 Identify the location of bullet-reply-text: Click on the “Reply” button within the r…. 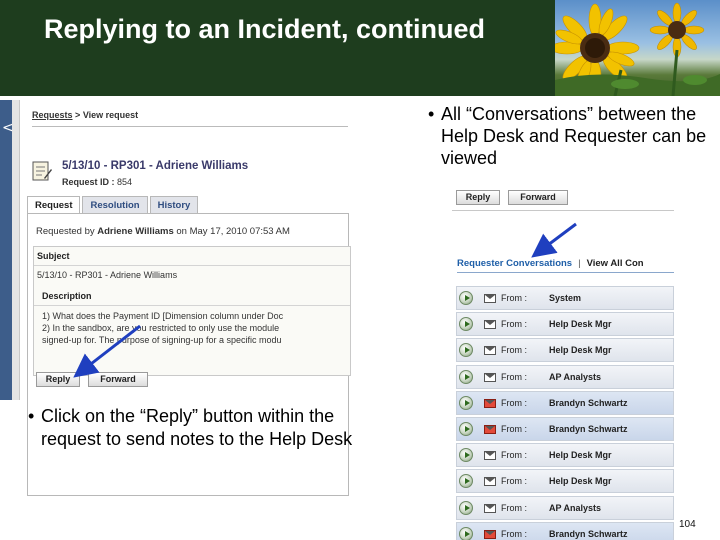
(197, 427).